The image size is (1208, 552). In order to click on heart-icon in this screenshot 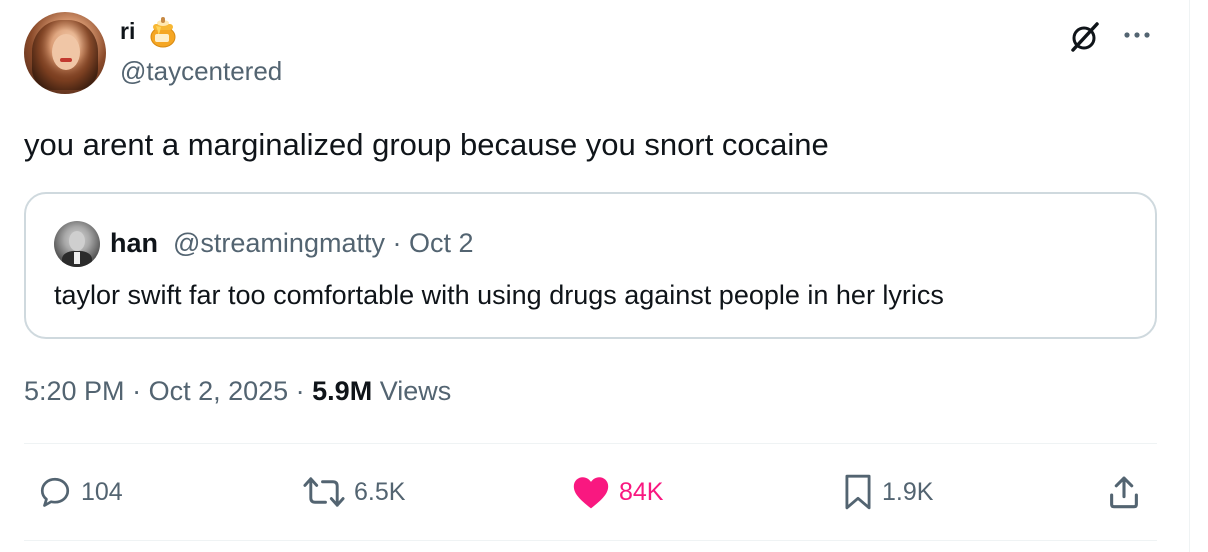, I will do `click(591, 493)`.